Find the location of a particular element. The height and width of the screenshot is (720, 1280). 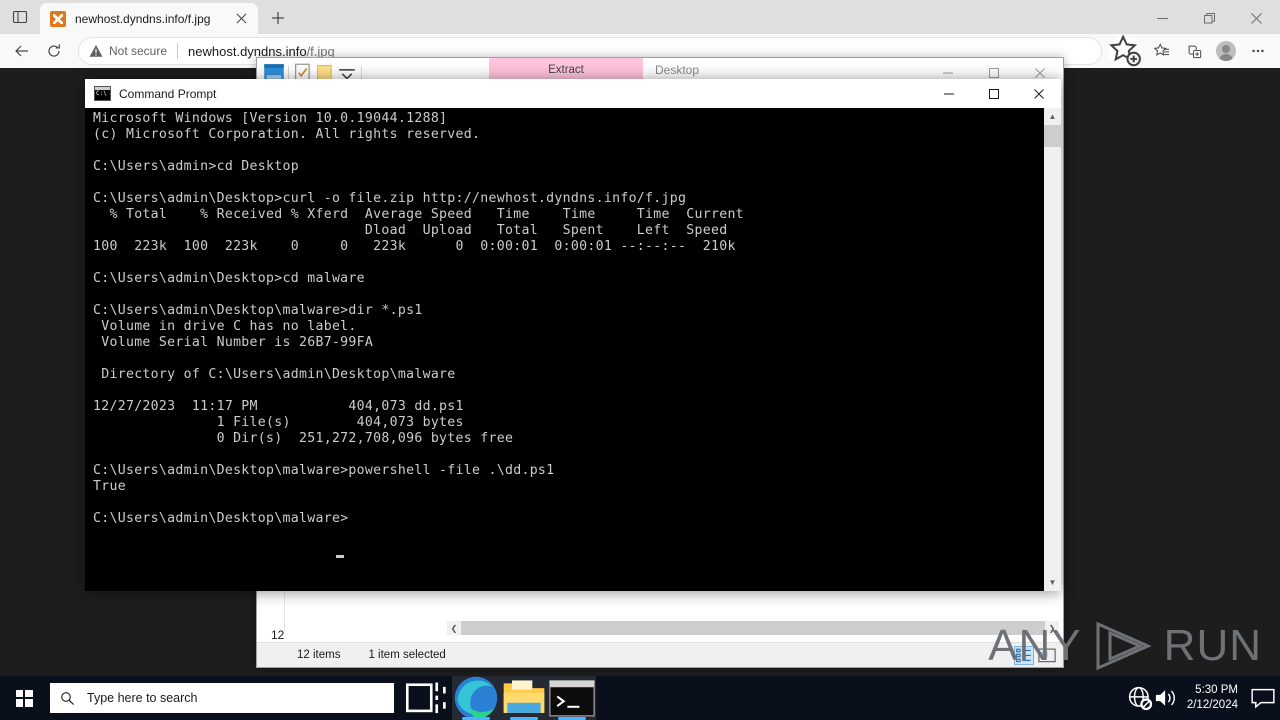

taskbar-clock: 5:30 PM 2/12/2024 is located at coordinates (1214, 698).